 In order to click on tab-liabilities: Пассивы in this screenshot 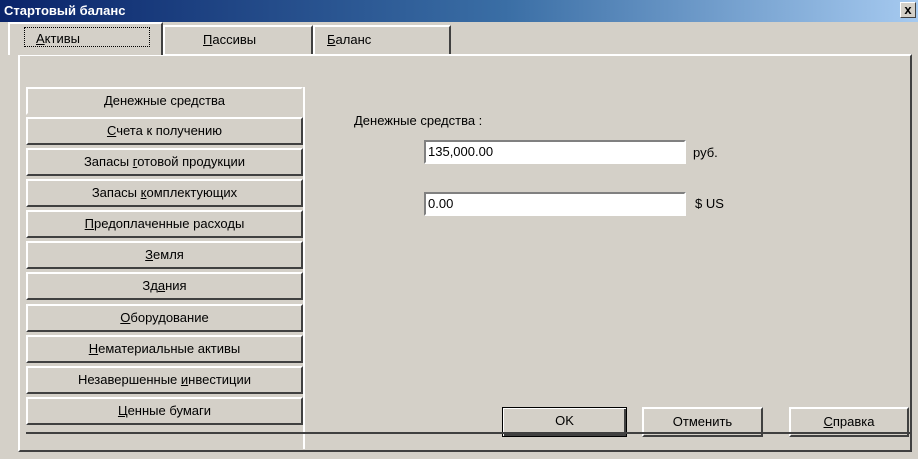, I will do `click(238, 39)`.